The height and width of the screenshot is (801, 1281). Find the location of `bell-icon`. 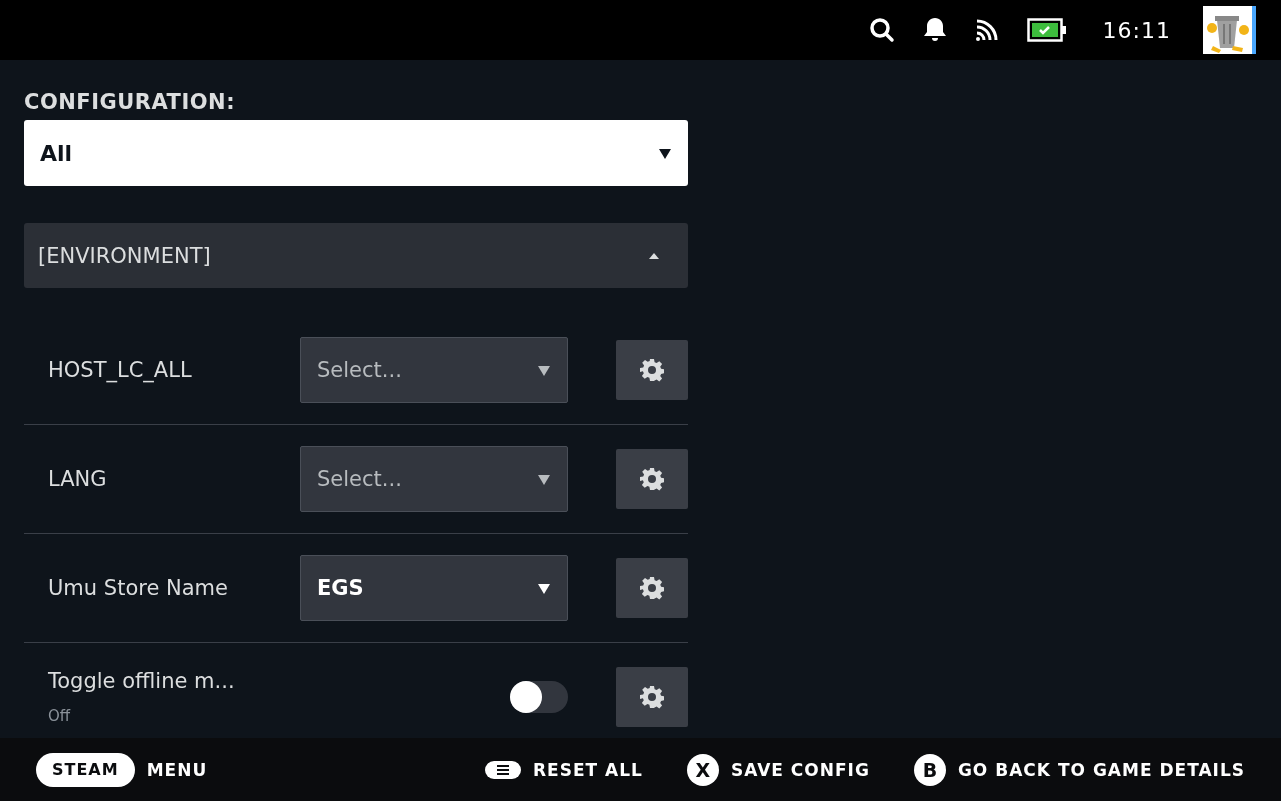

bell-icon is located at coordinates (934, 30).